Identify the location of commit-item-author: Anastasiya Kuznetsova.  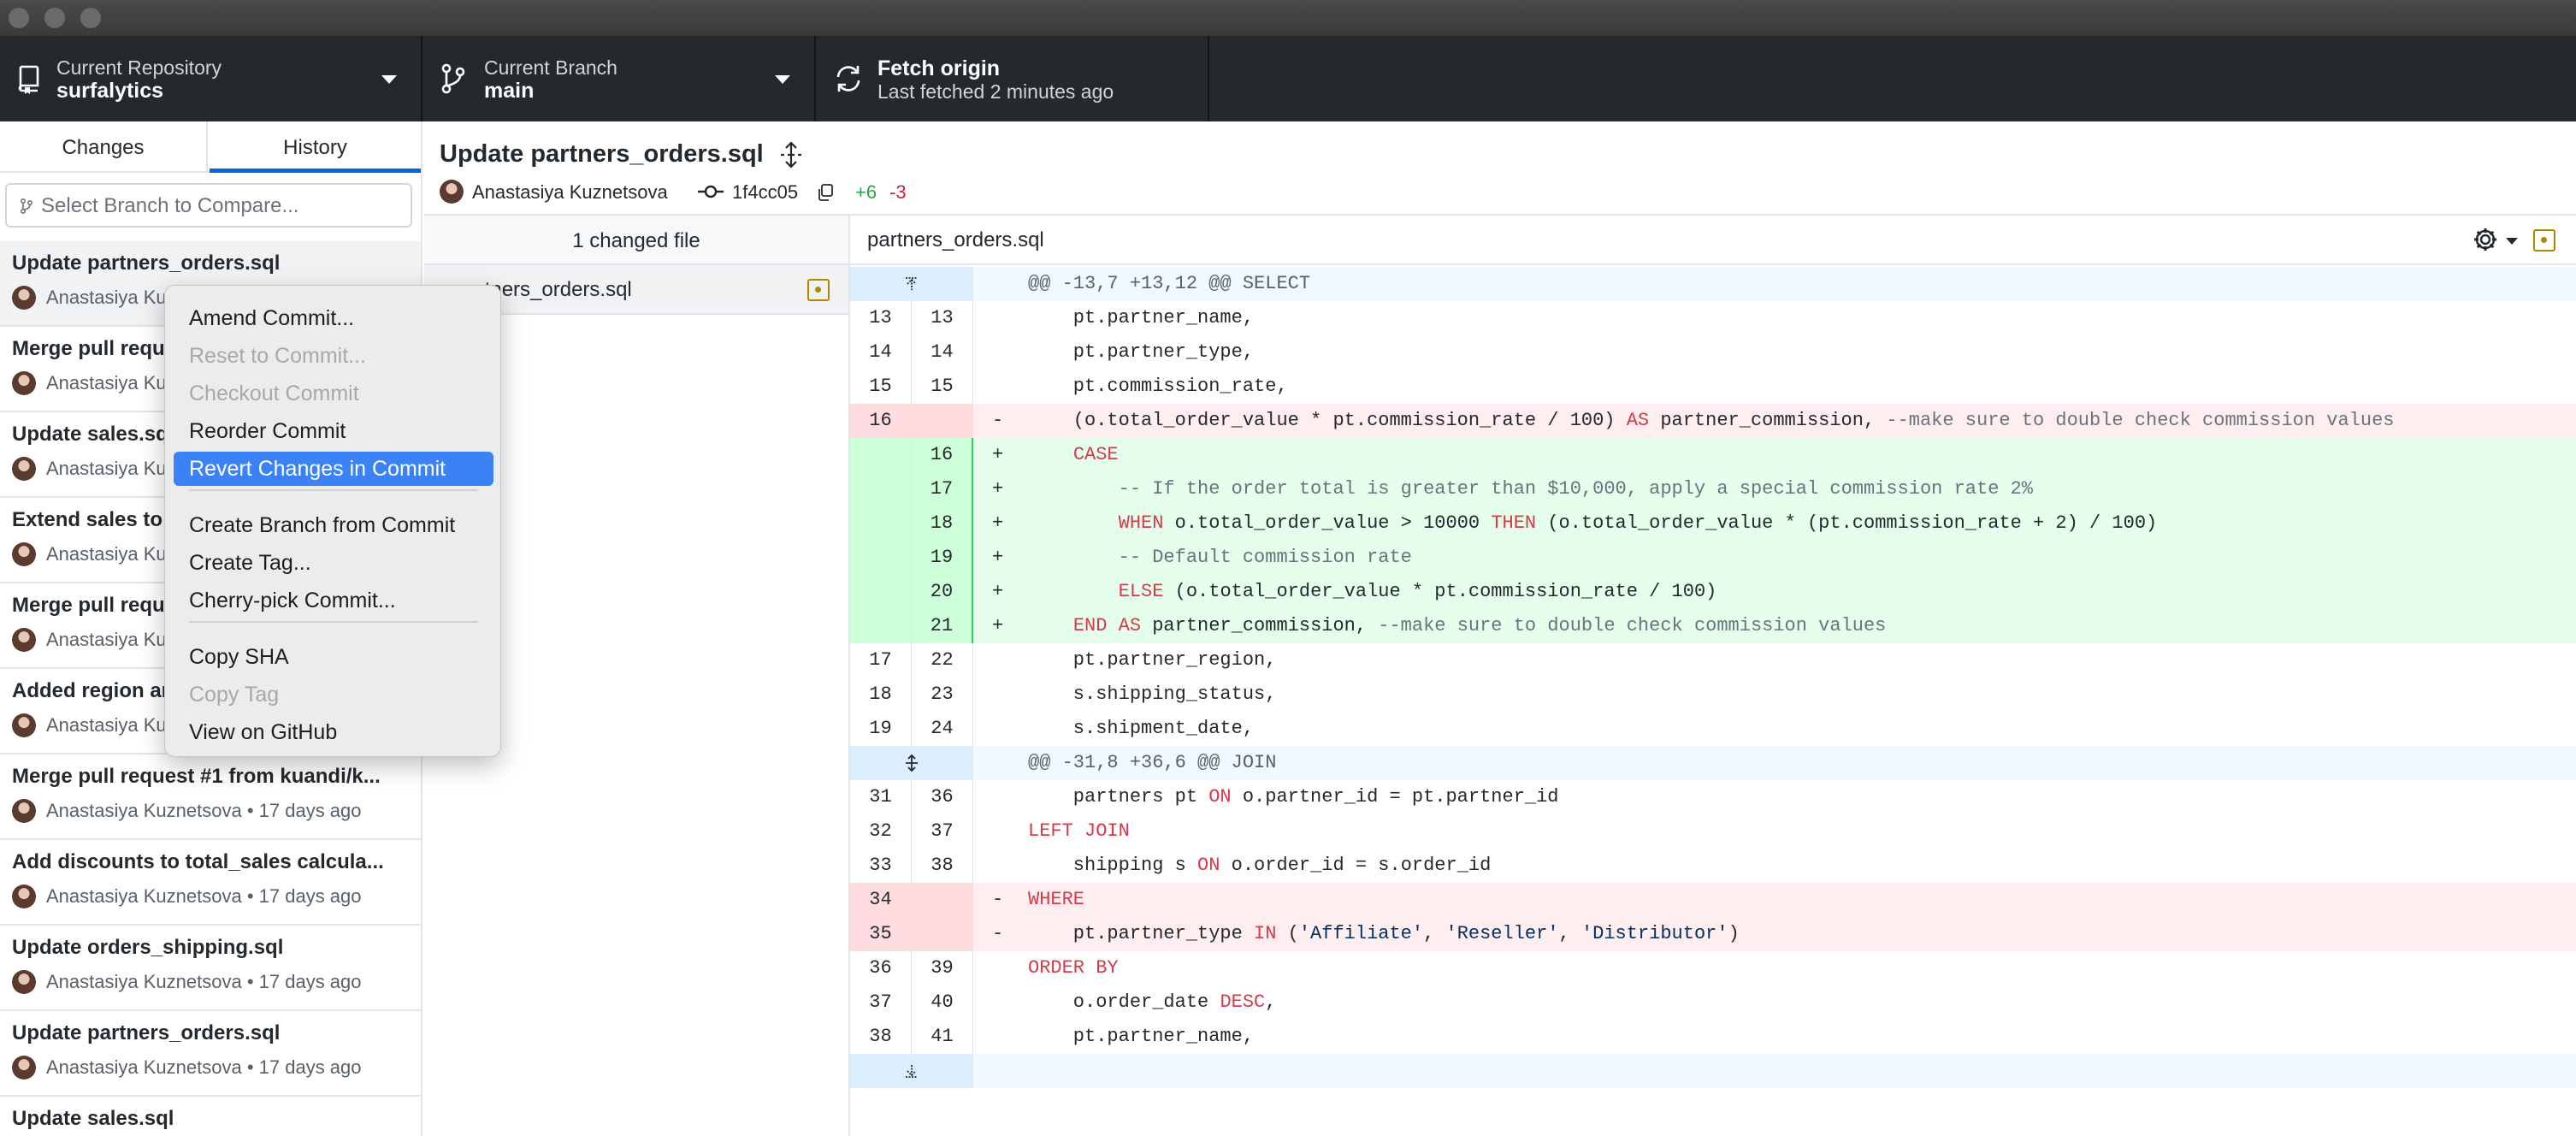
(144, 810).